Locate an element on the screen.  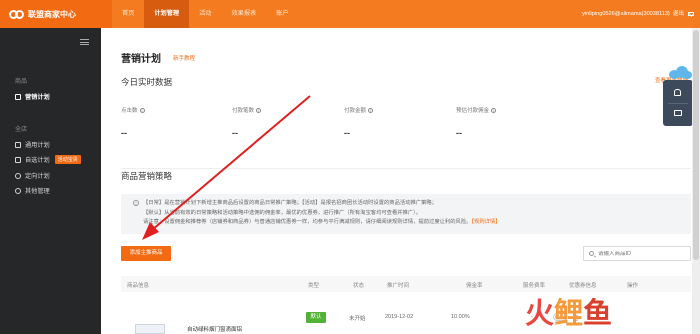
watermark-char-1: 火 is located at coordinates (540, 313).